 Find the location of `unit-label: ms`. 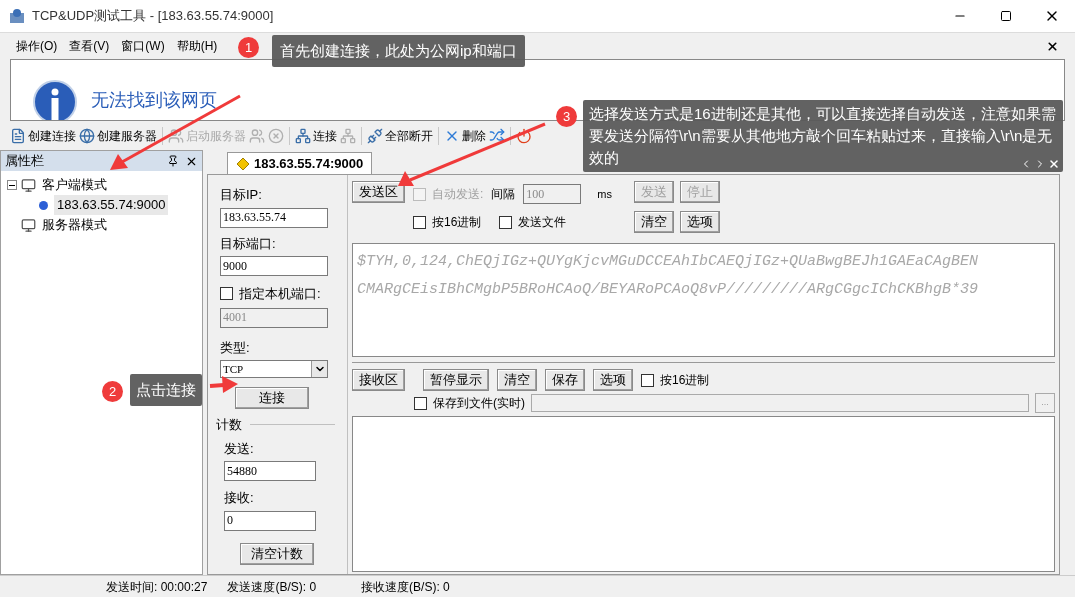

unit-label: ms is located at coordinates (604, 194).